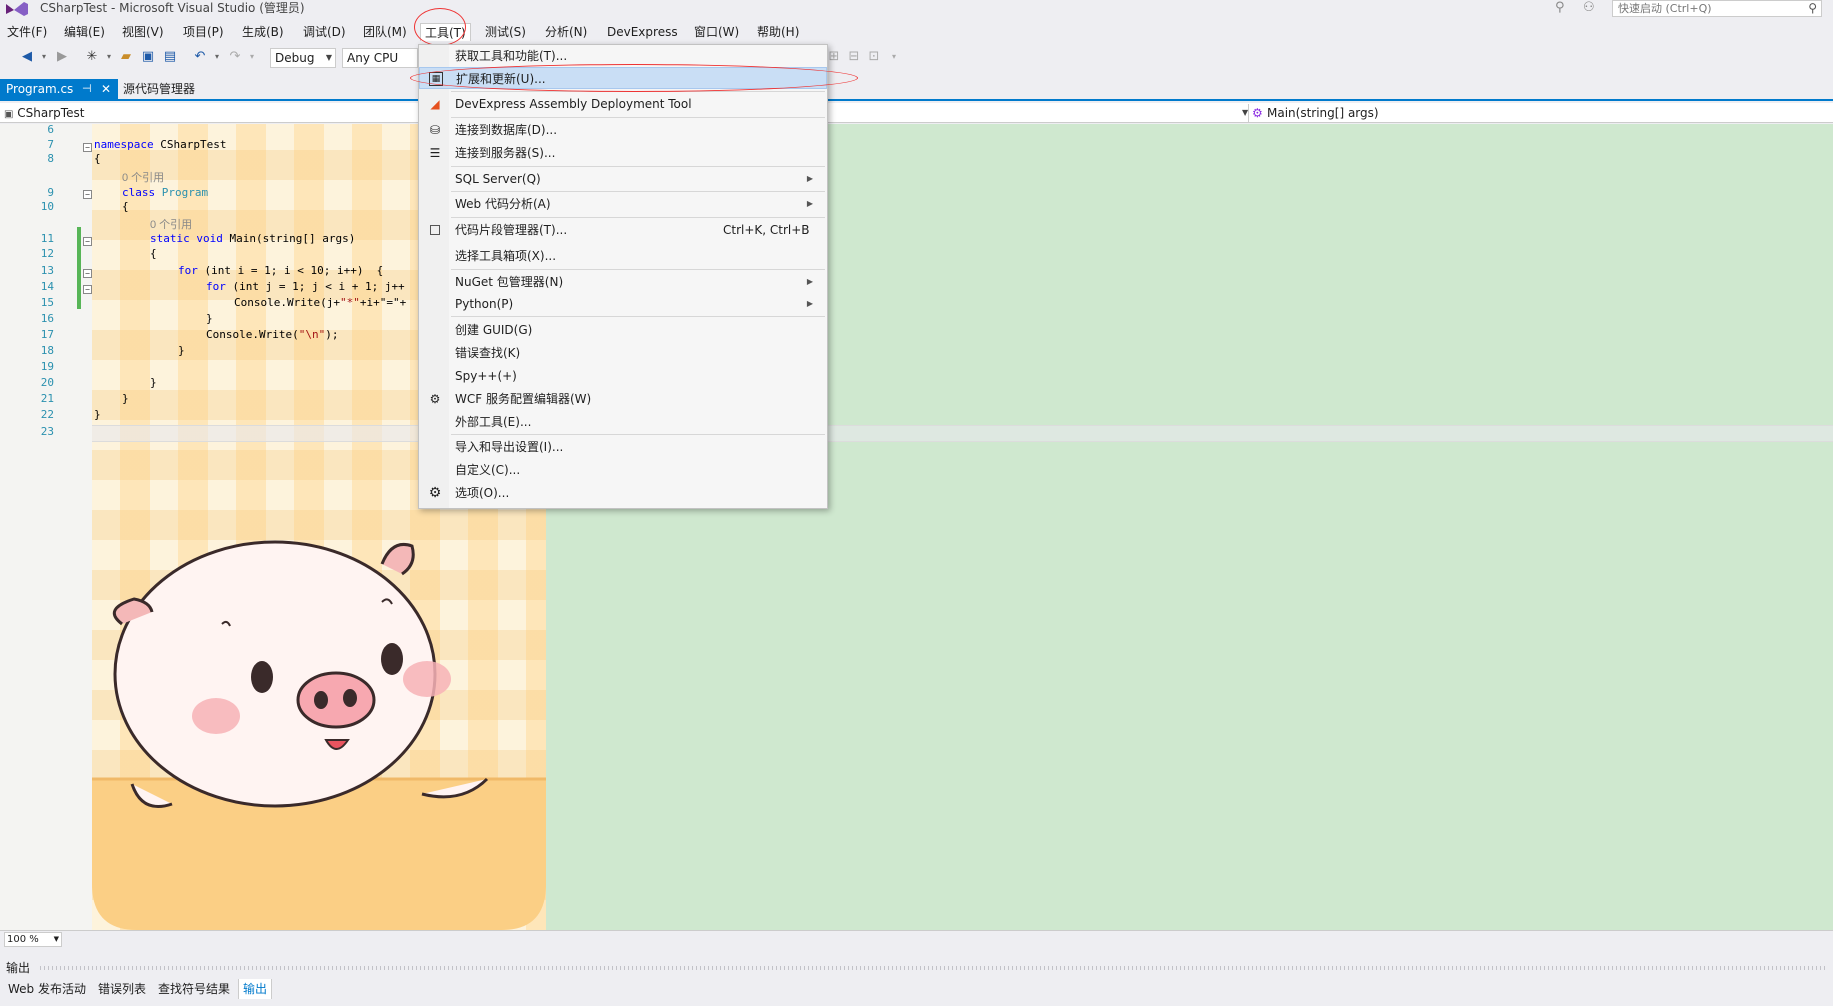 The height and width of the screenshot is (1006, 1833). I want to click on line-number: 6, so click(50, 130).